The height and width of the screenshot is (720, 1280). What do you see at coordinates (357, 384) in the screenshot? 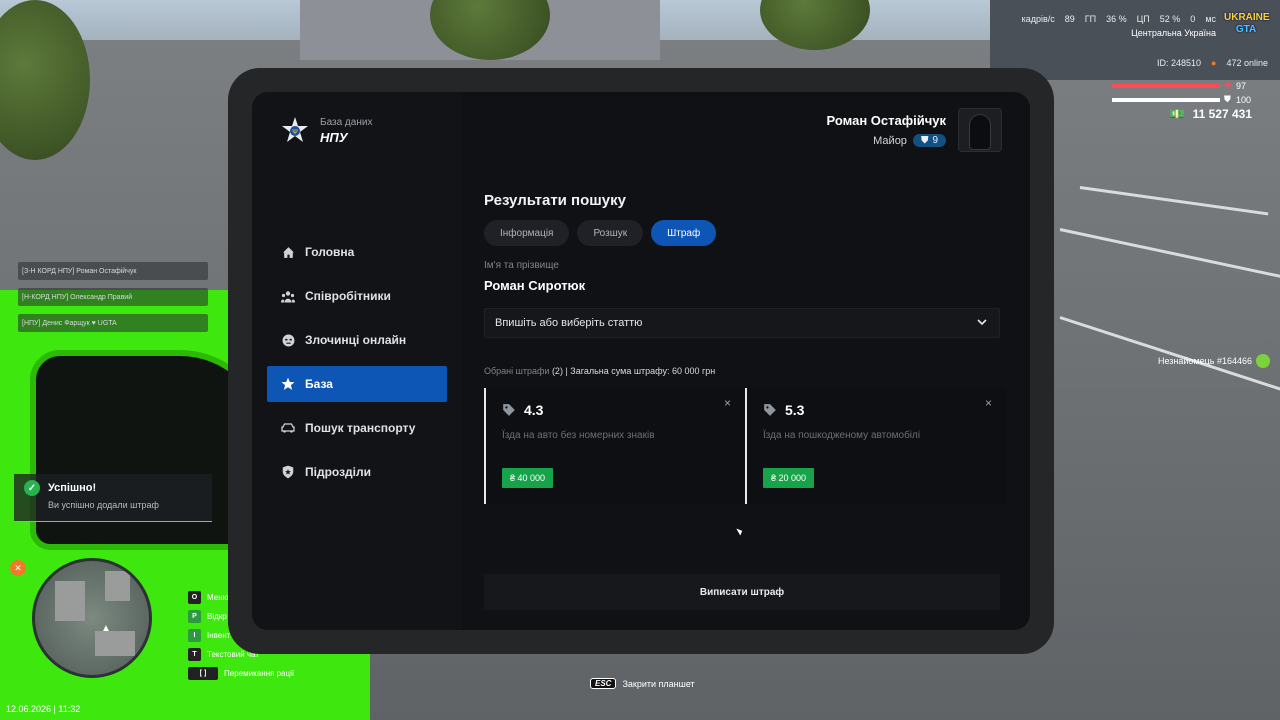
I see `sidebar-item-database: База` at bounding box center [357, 384].